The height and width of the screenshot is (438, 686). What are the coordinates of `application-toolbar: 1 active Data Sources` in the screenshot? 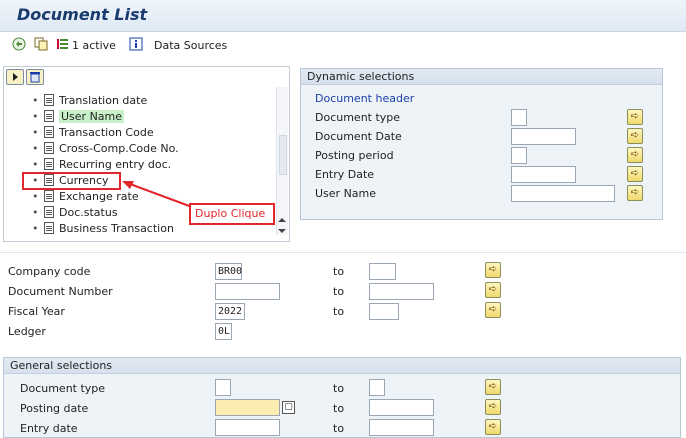 It's located at (343, 46).